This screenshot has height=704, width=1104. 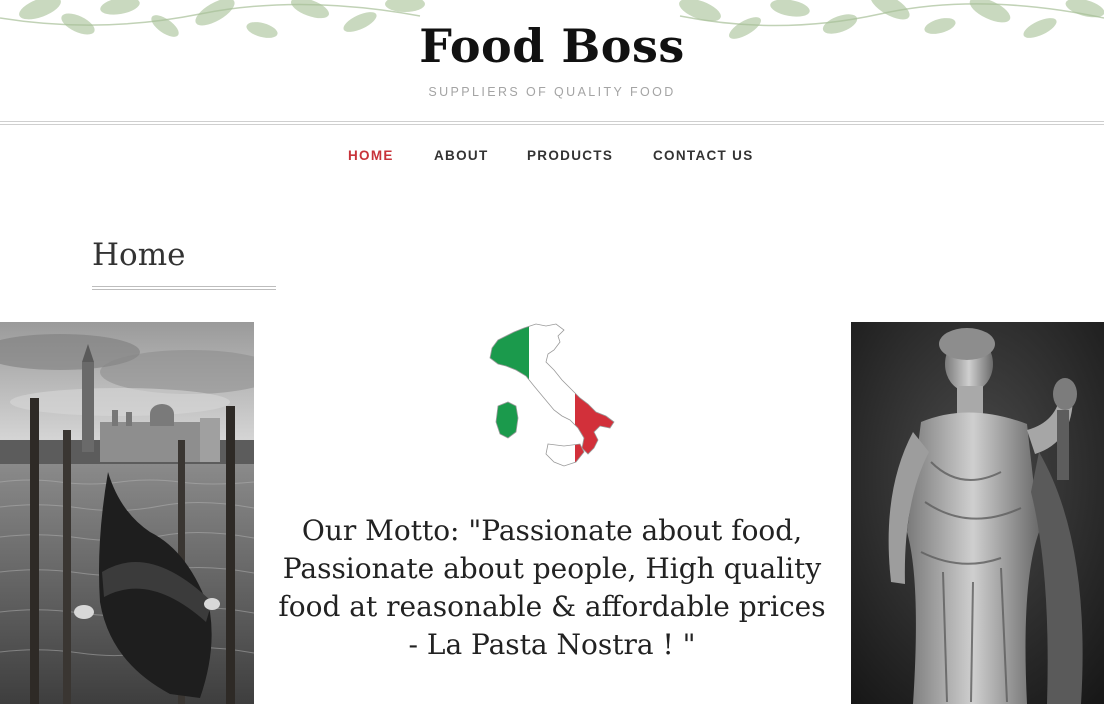 What do you see at coordinates (139, 255) in the screenshot?
I see `page-title: Home` at bounding box center [139, 255].